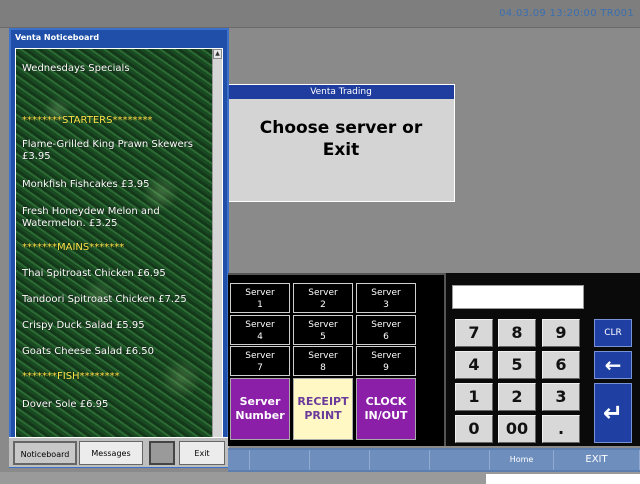 The image size is (640, 484). Describe the element at coordinates (517, 429) in the screenshot. I see `key-00: 00` at that location.